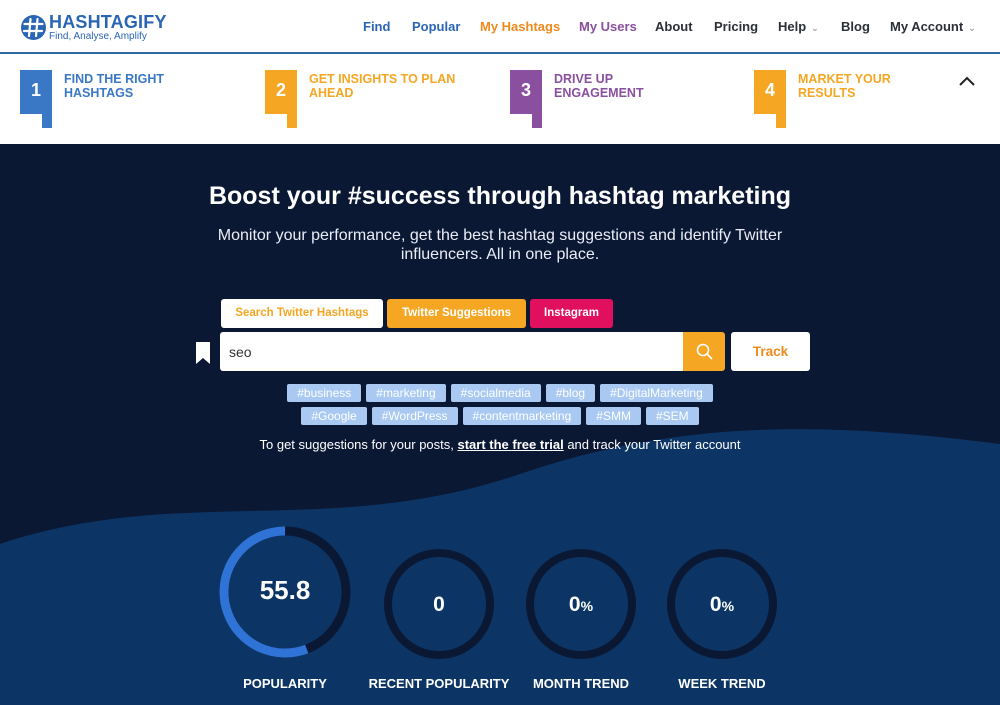 This screenshot has width=1000, height=705. What do you see at coordinates (108, 21) in the screenshot?
I see `brand-name: HASHTAGIFY` at bounding box center [108, 21].